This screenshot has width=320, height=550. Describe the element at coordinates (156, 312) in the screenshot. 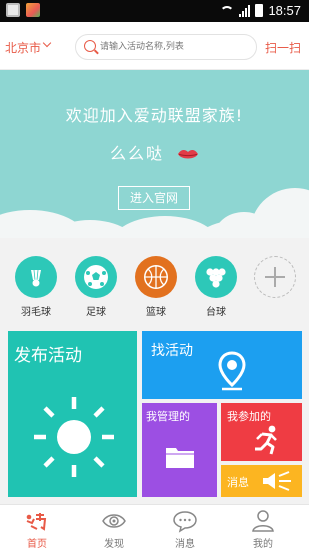

I see `category-label: 篮球` at that location.